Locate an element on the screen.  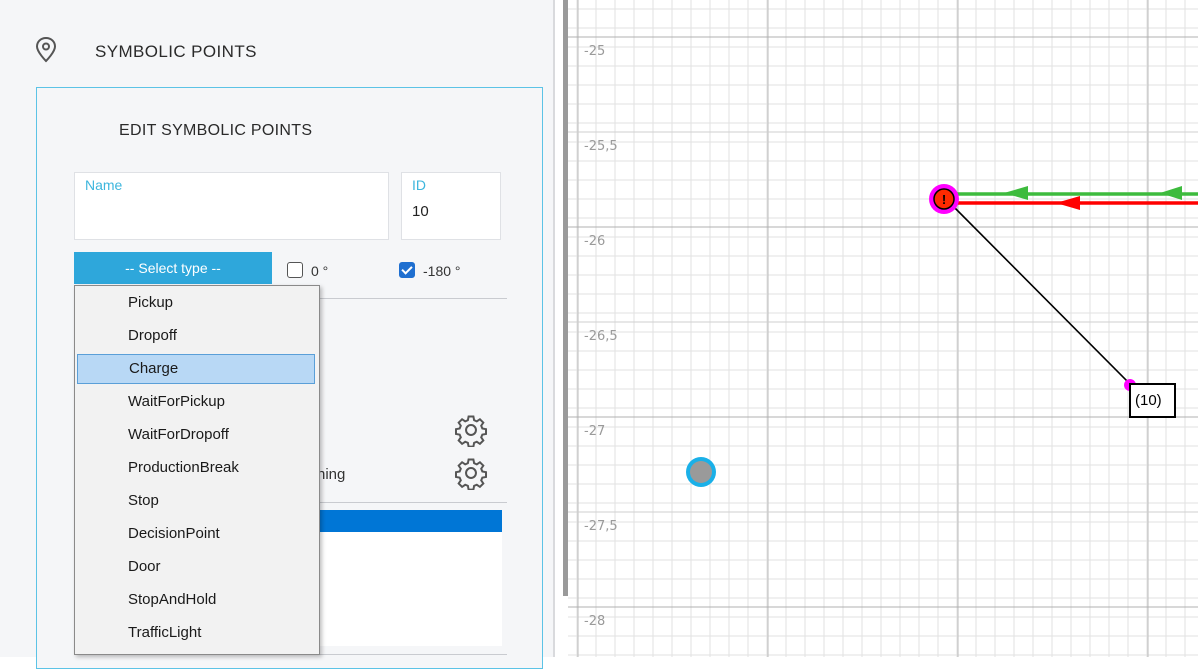
symbolic-point-label: (10) is located at coordinates (1148, 400).